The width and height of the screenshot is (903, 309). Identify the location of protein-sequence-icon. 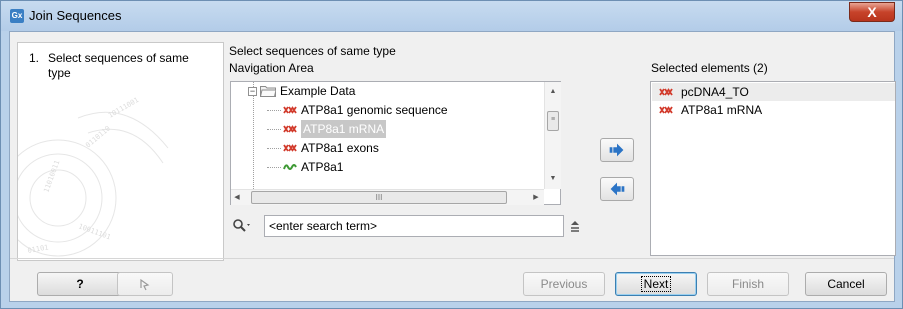
(290, 167).